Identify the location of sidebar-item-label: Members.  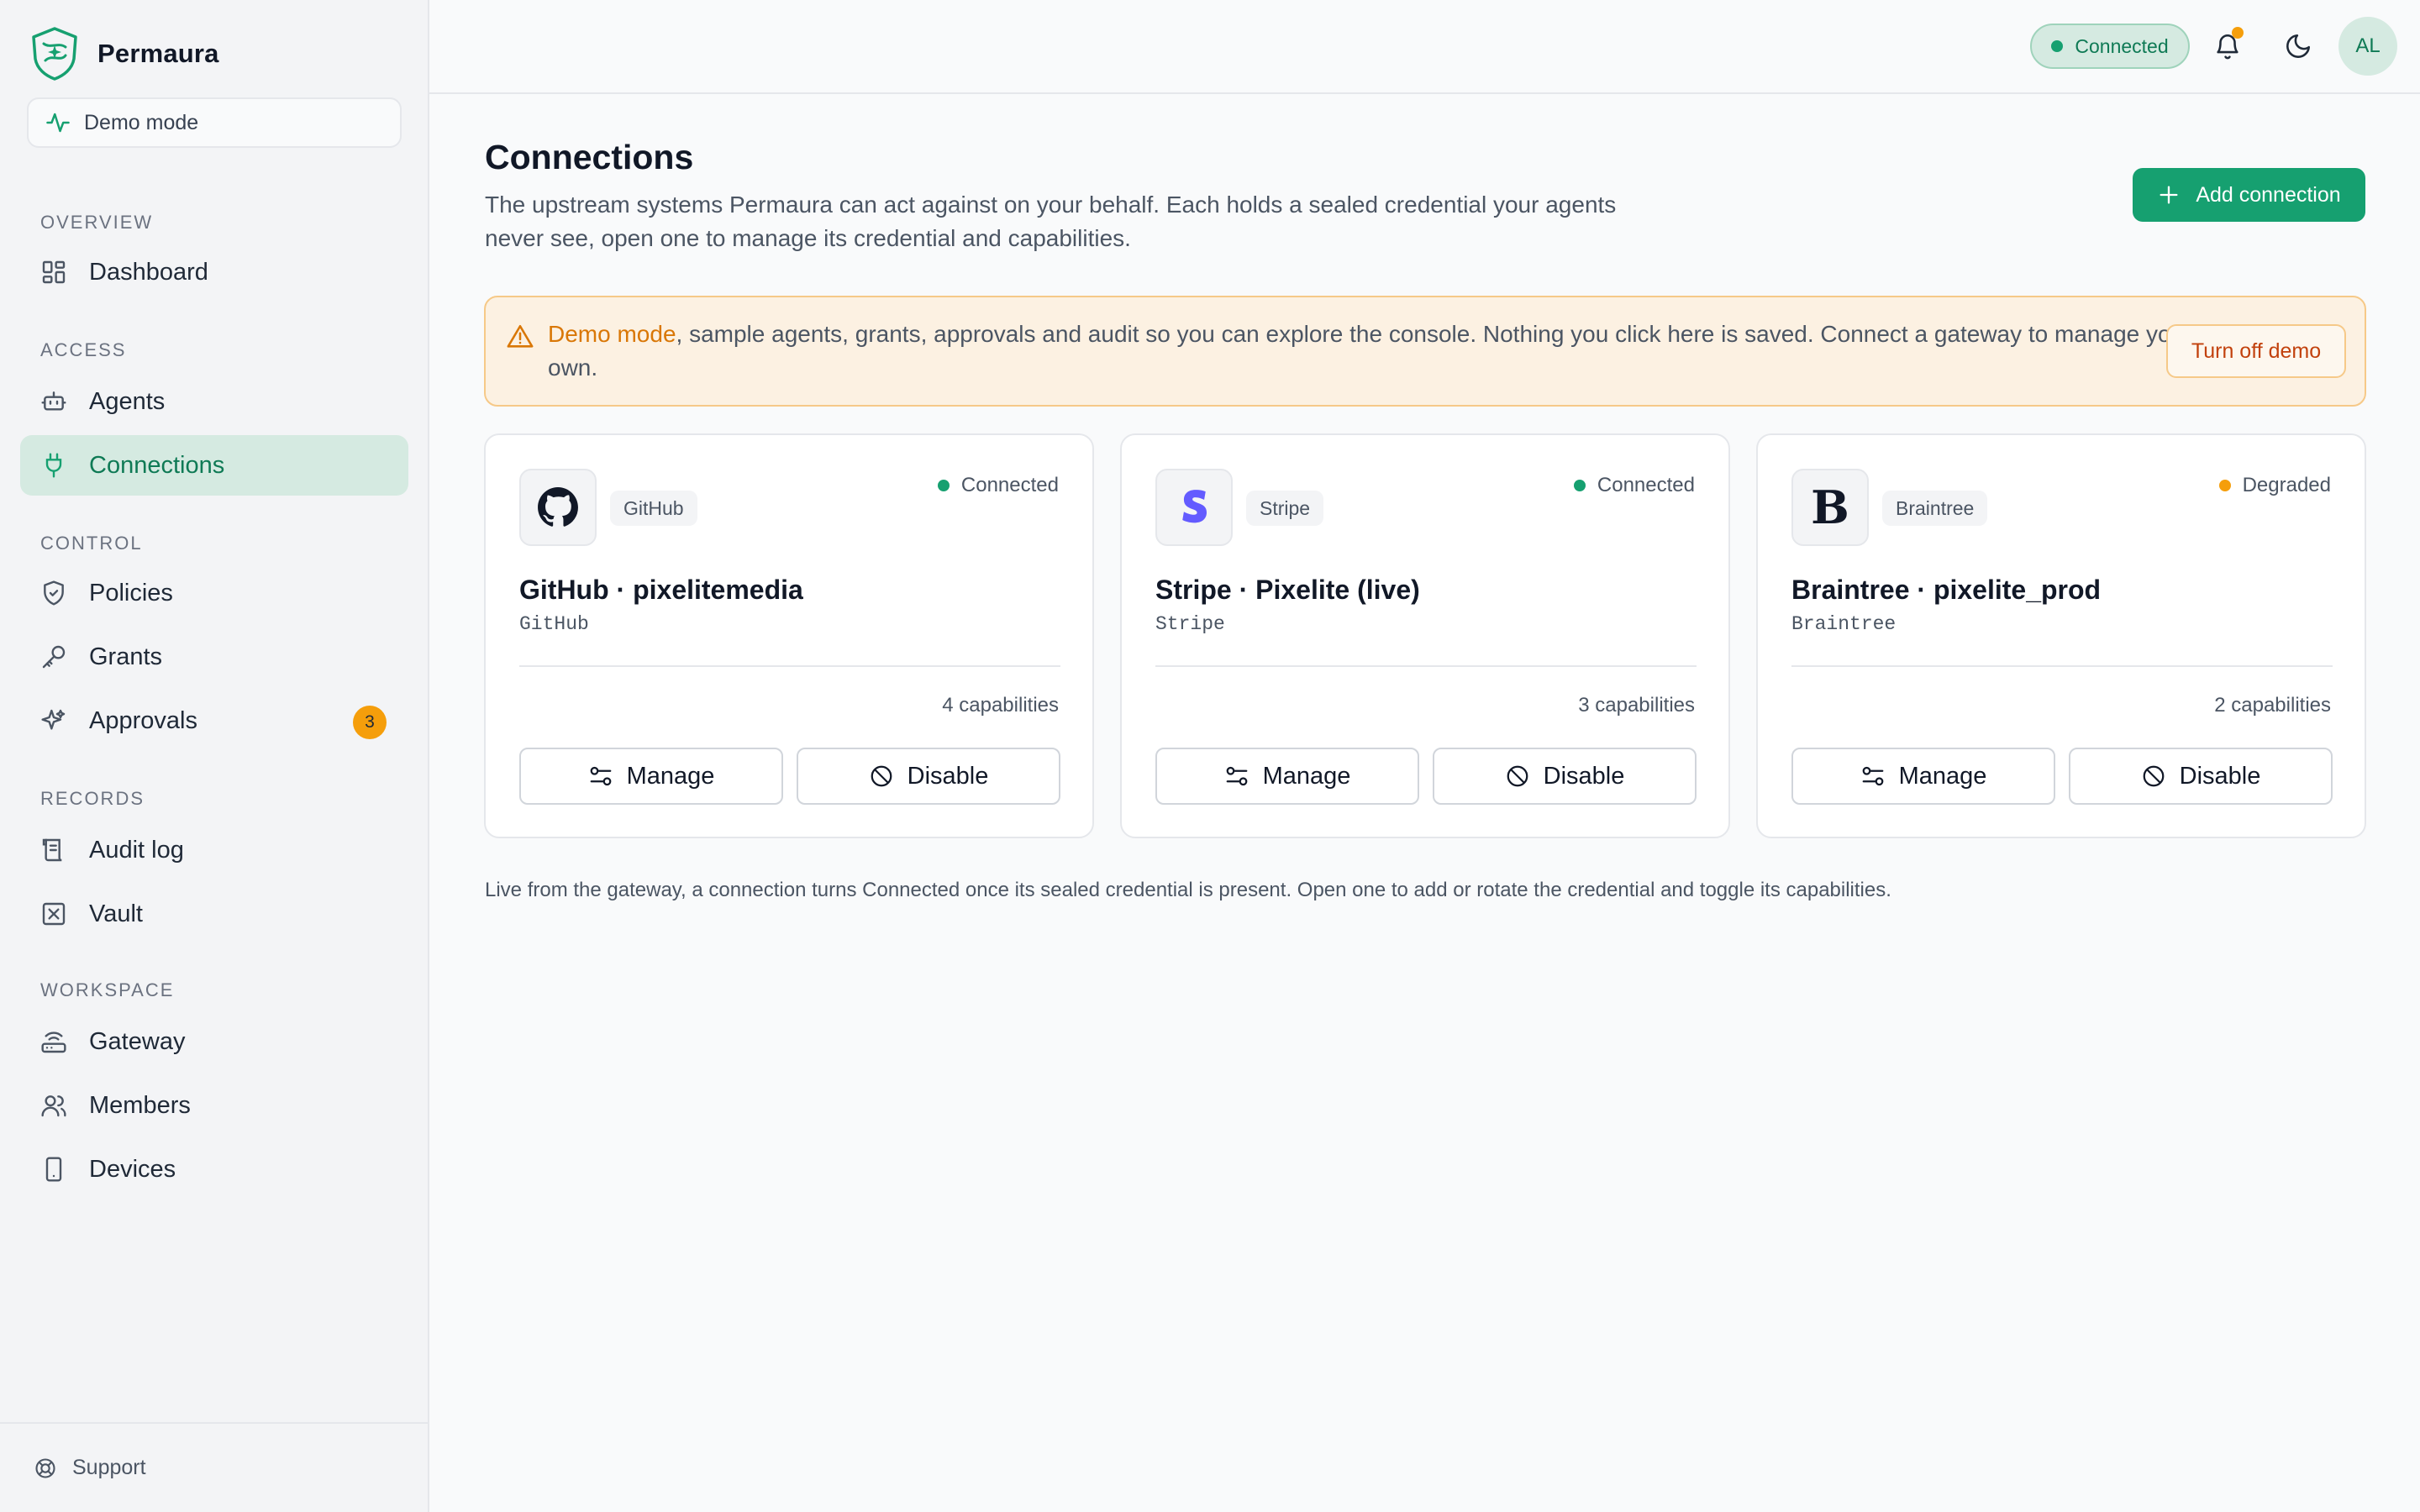
(140, 1105).